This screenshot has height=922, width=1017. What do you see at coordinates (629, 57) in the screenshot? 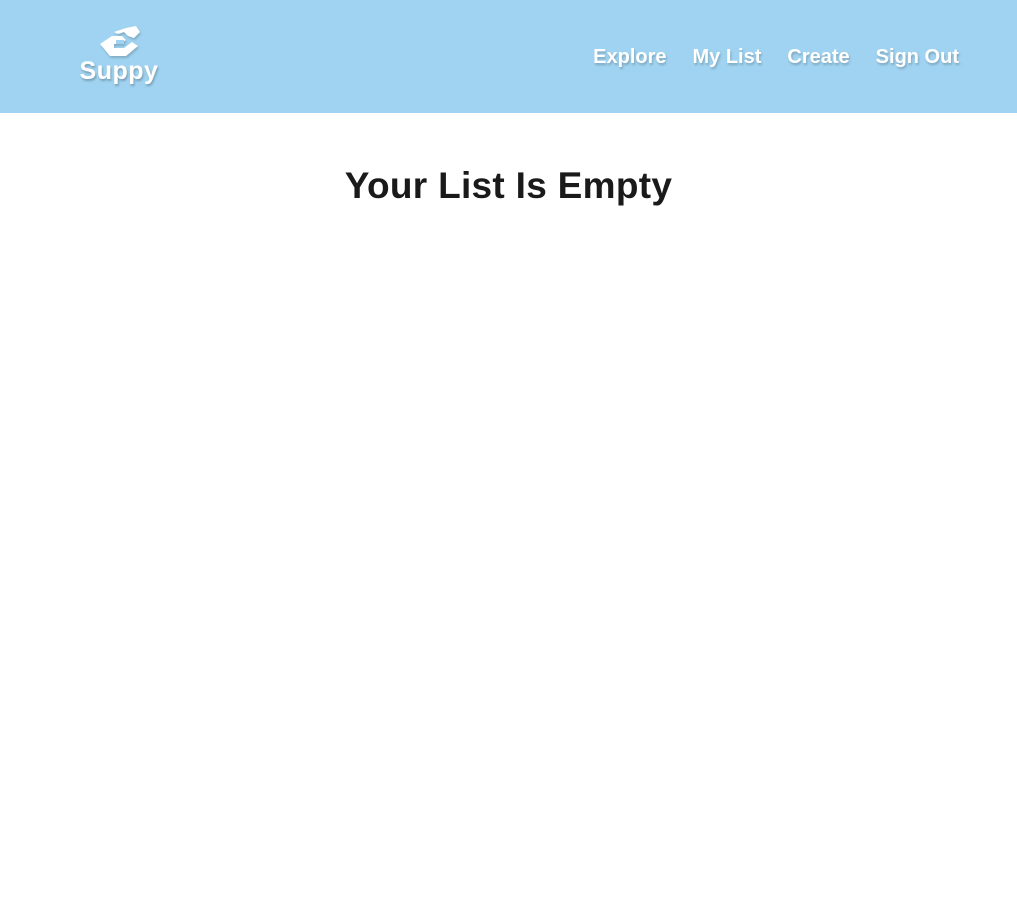
I see `nav-explore: Explore` at bounding box center [629, 57].